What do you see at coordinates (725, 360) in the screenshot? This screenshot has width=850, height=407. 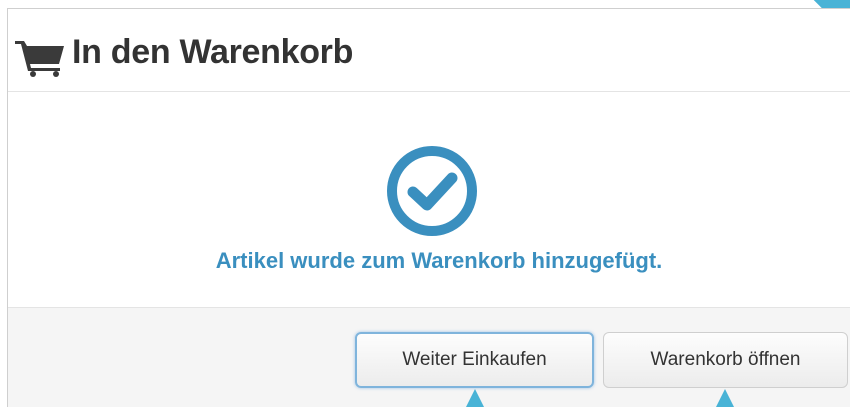 I see `open-cart-button: Warenkorb öffnen` at bounding box center [725, 360].